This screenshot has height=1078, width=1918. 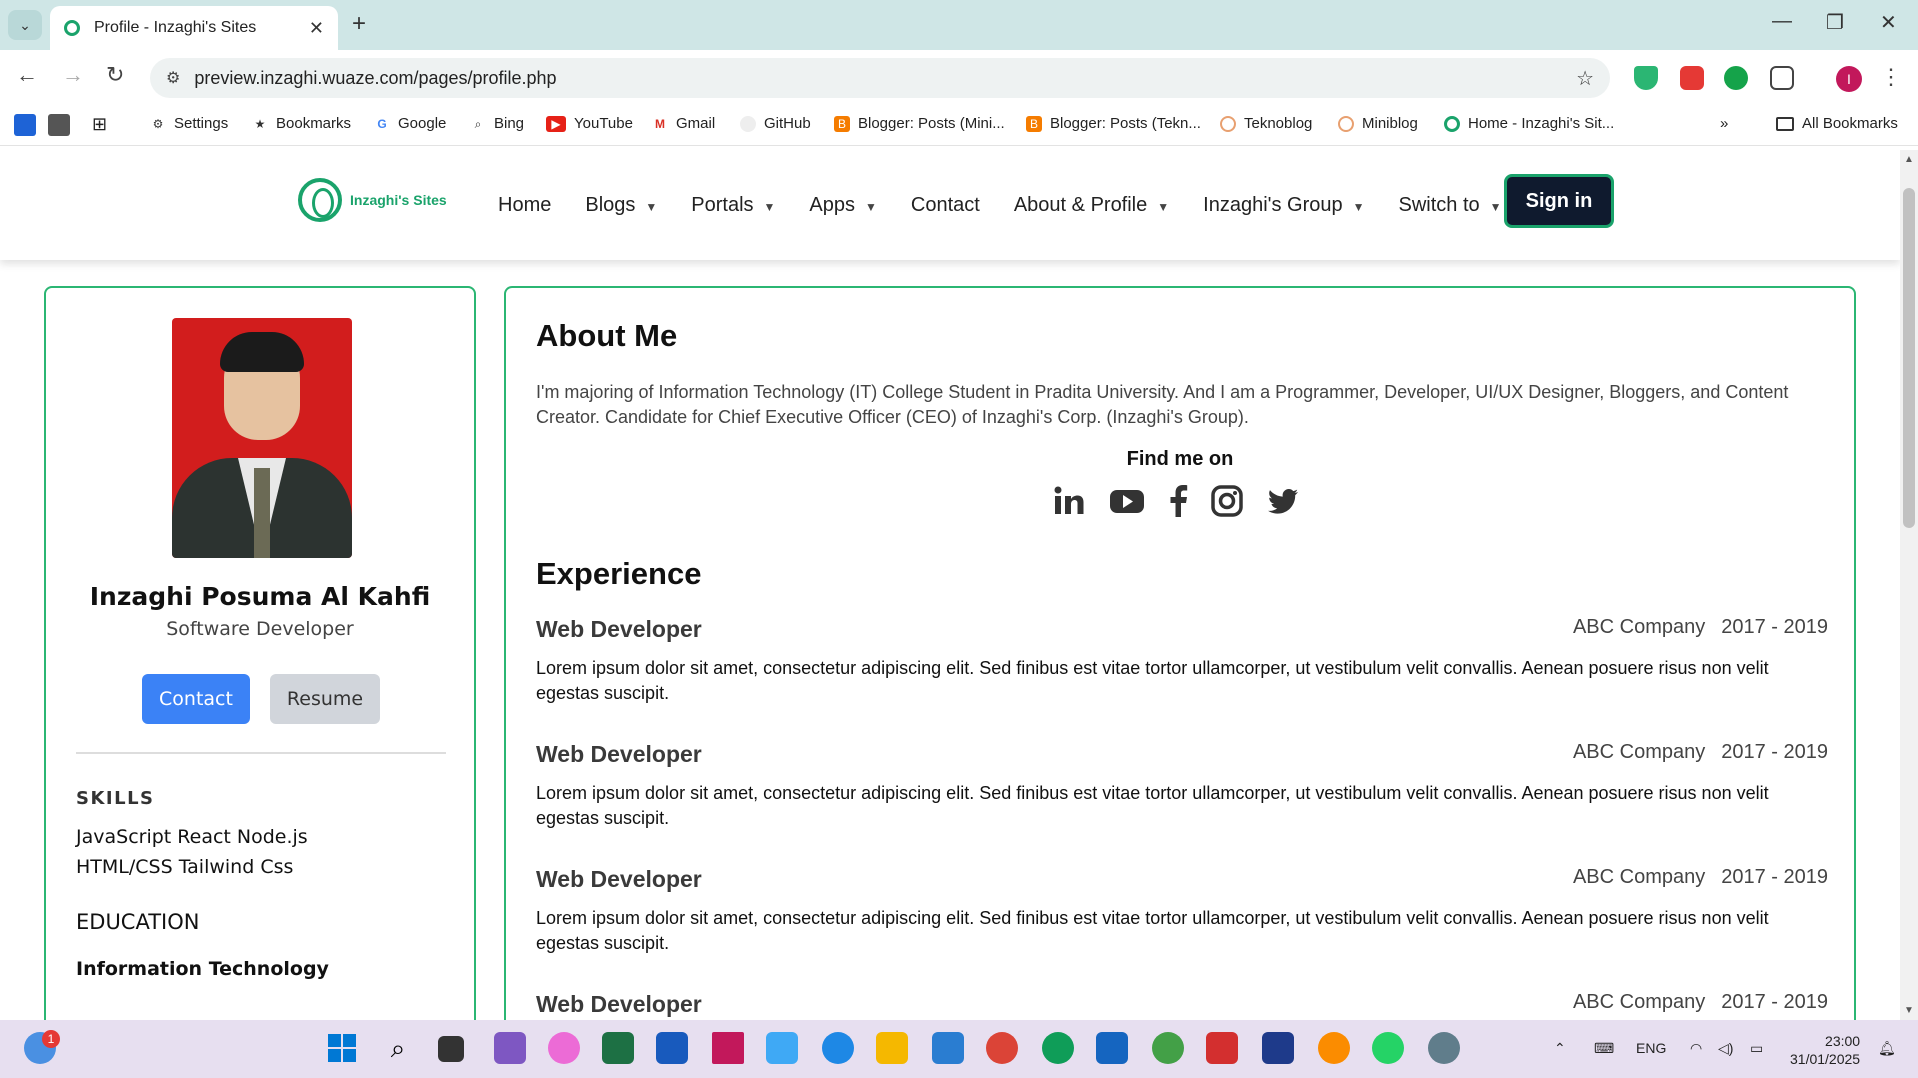 What do you see at coordinates (372, 200) in the screenshot?
I see `site-logo: Inzaghi's Sites` at bounding box center [372, 200].